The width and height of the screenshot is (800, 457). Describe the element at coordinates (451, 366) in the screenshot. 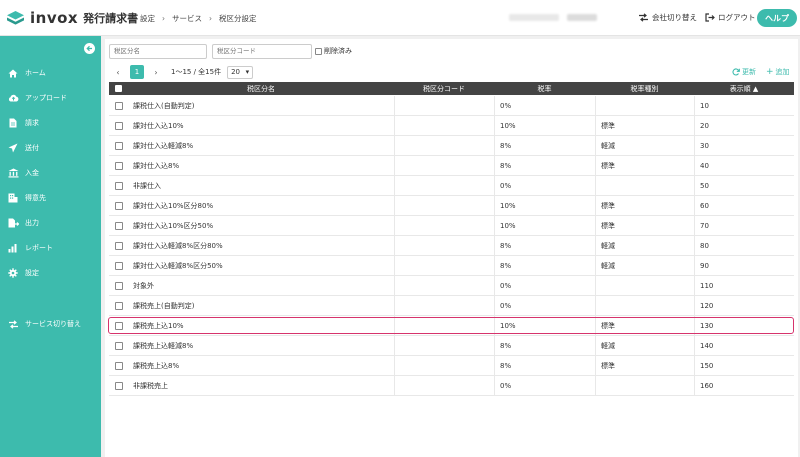

I see `table-row: 課税売上込8% 8% 標準 150` at that location.